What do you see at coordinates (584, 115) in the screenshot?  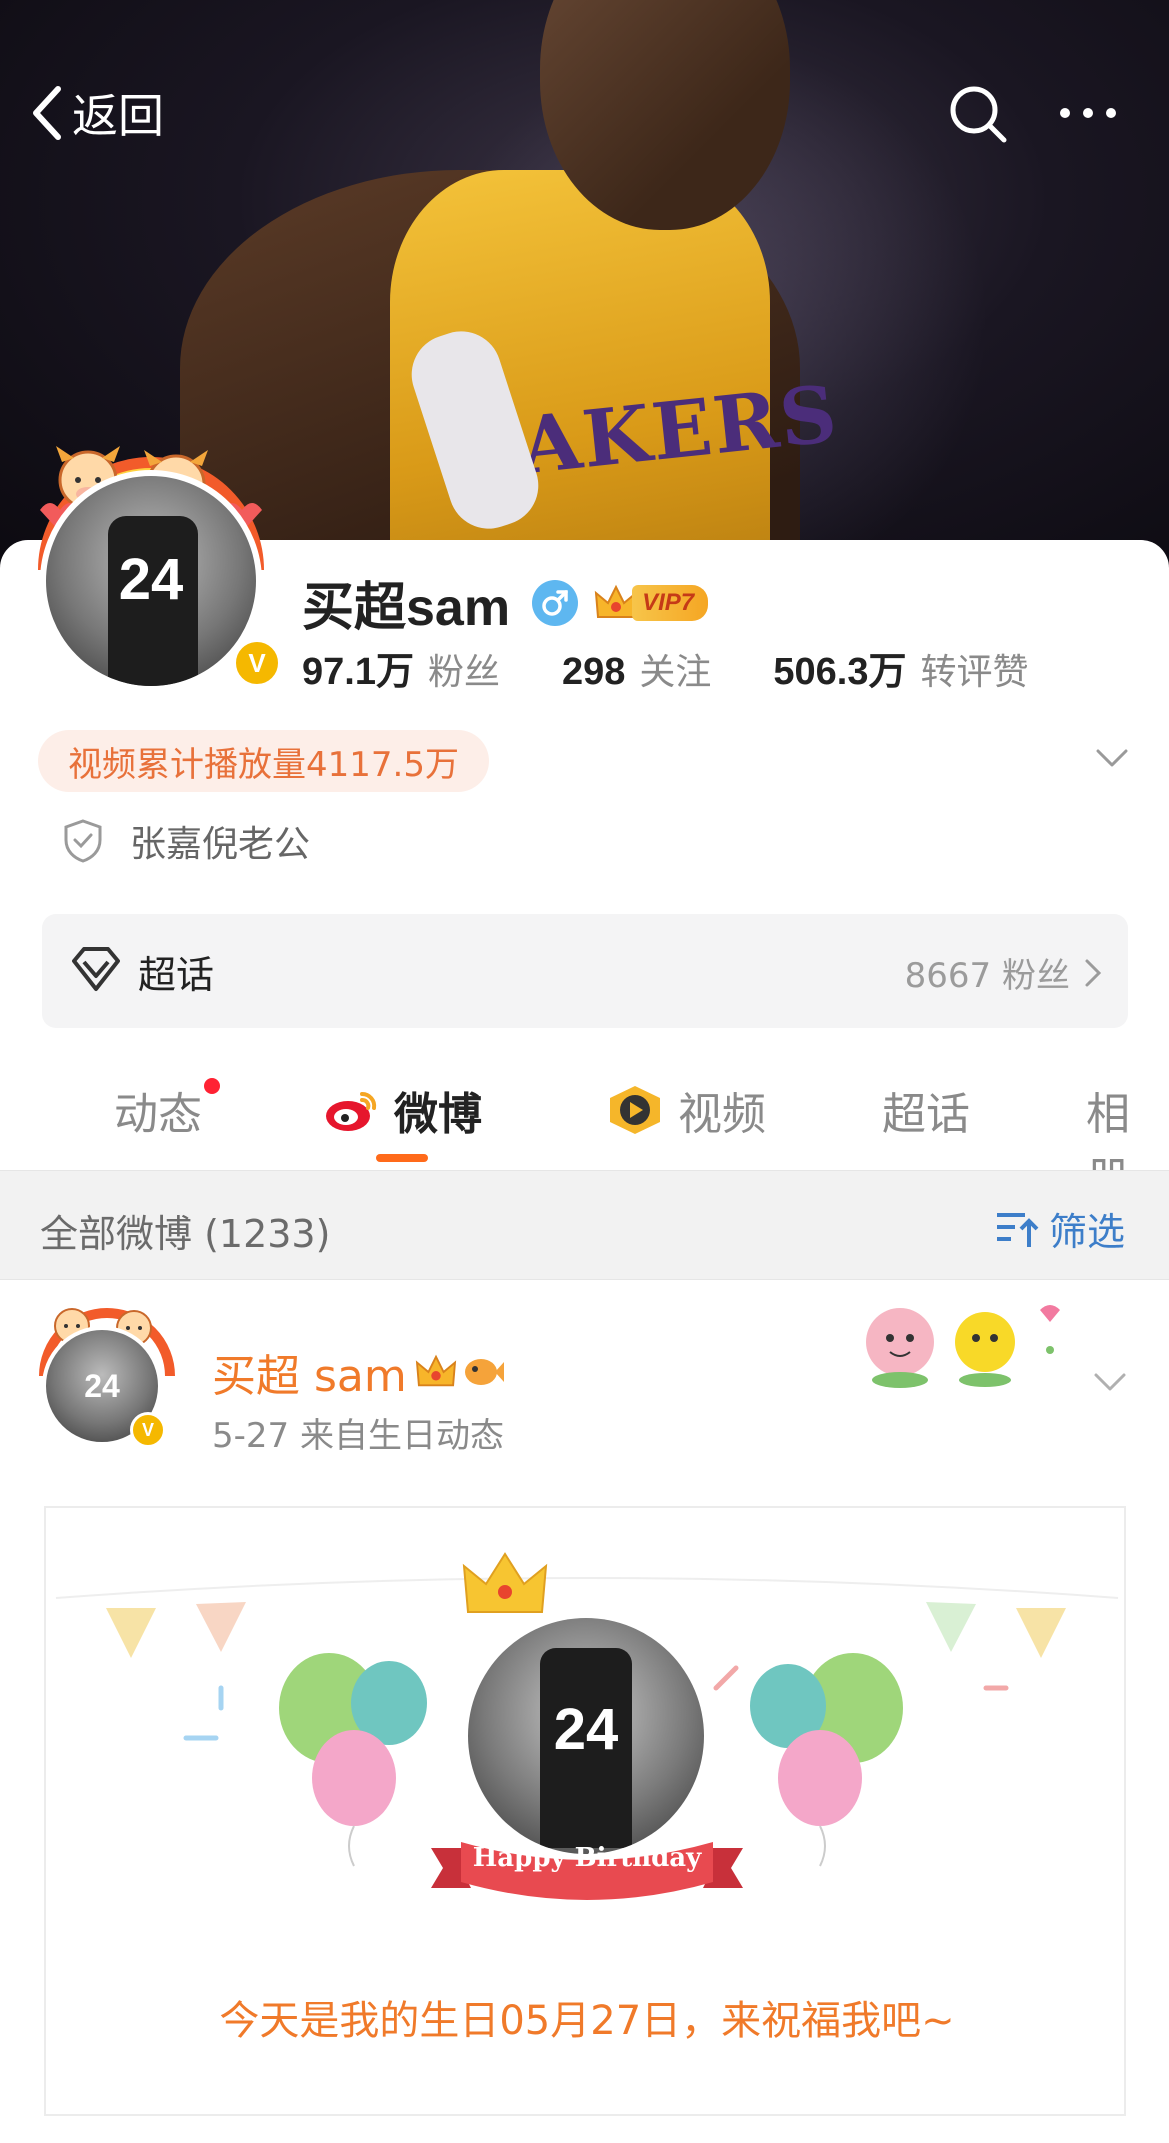 I see `top-nav-bar: 返回` at bounding box center [584, 115].